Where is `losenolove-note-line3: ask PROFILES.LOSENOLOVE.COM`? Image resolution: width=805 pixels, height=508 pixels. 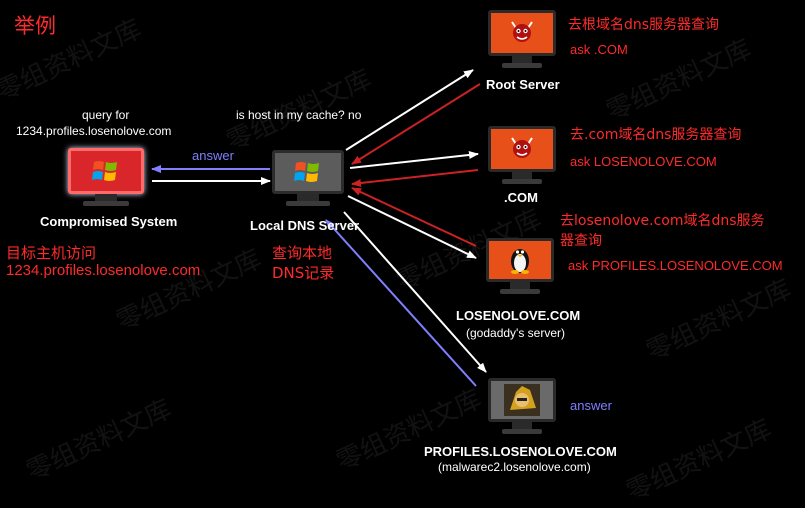 losenolove-note-line3: ask PROFILES.LOSENOLOVE.COM is located at coordinates (675, 265).